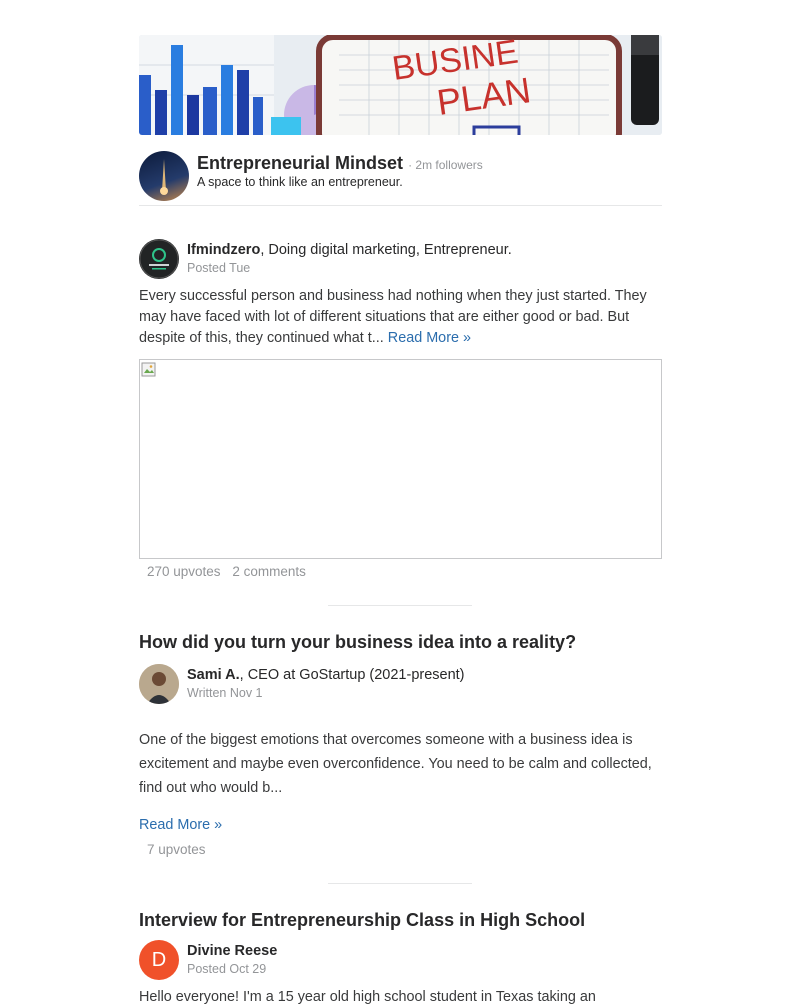  What do you see at coordinates (176, 849) in the screenshot?
I see `upvotes-count: 7 upvotes` at bounding box center [176, 849].